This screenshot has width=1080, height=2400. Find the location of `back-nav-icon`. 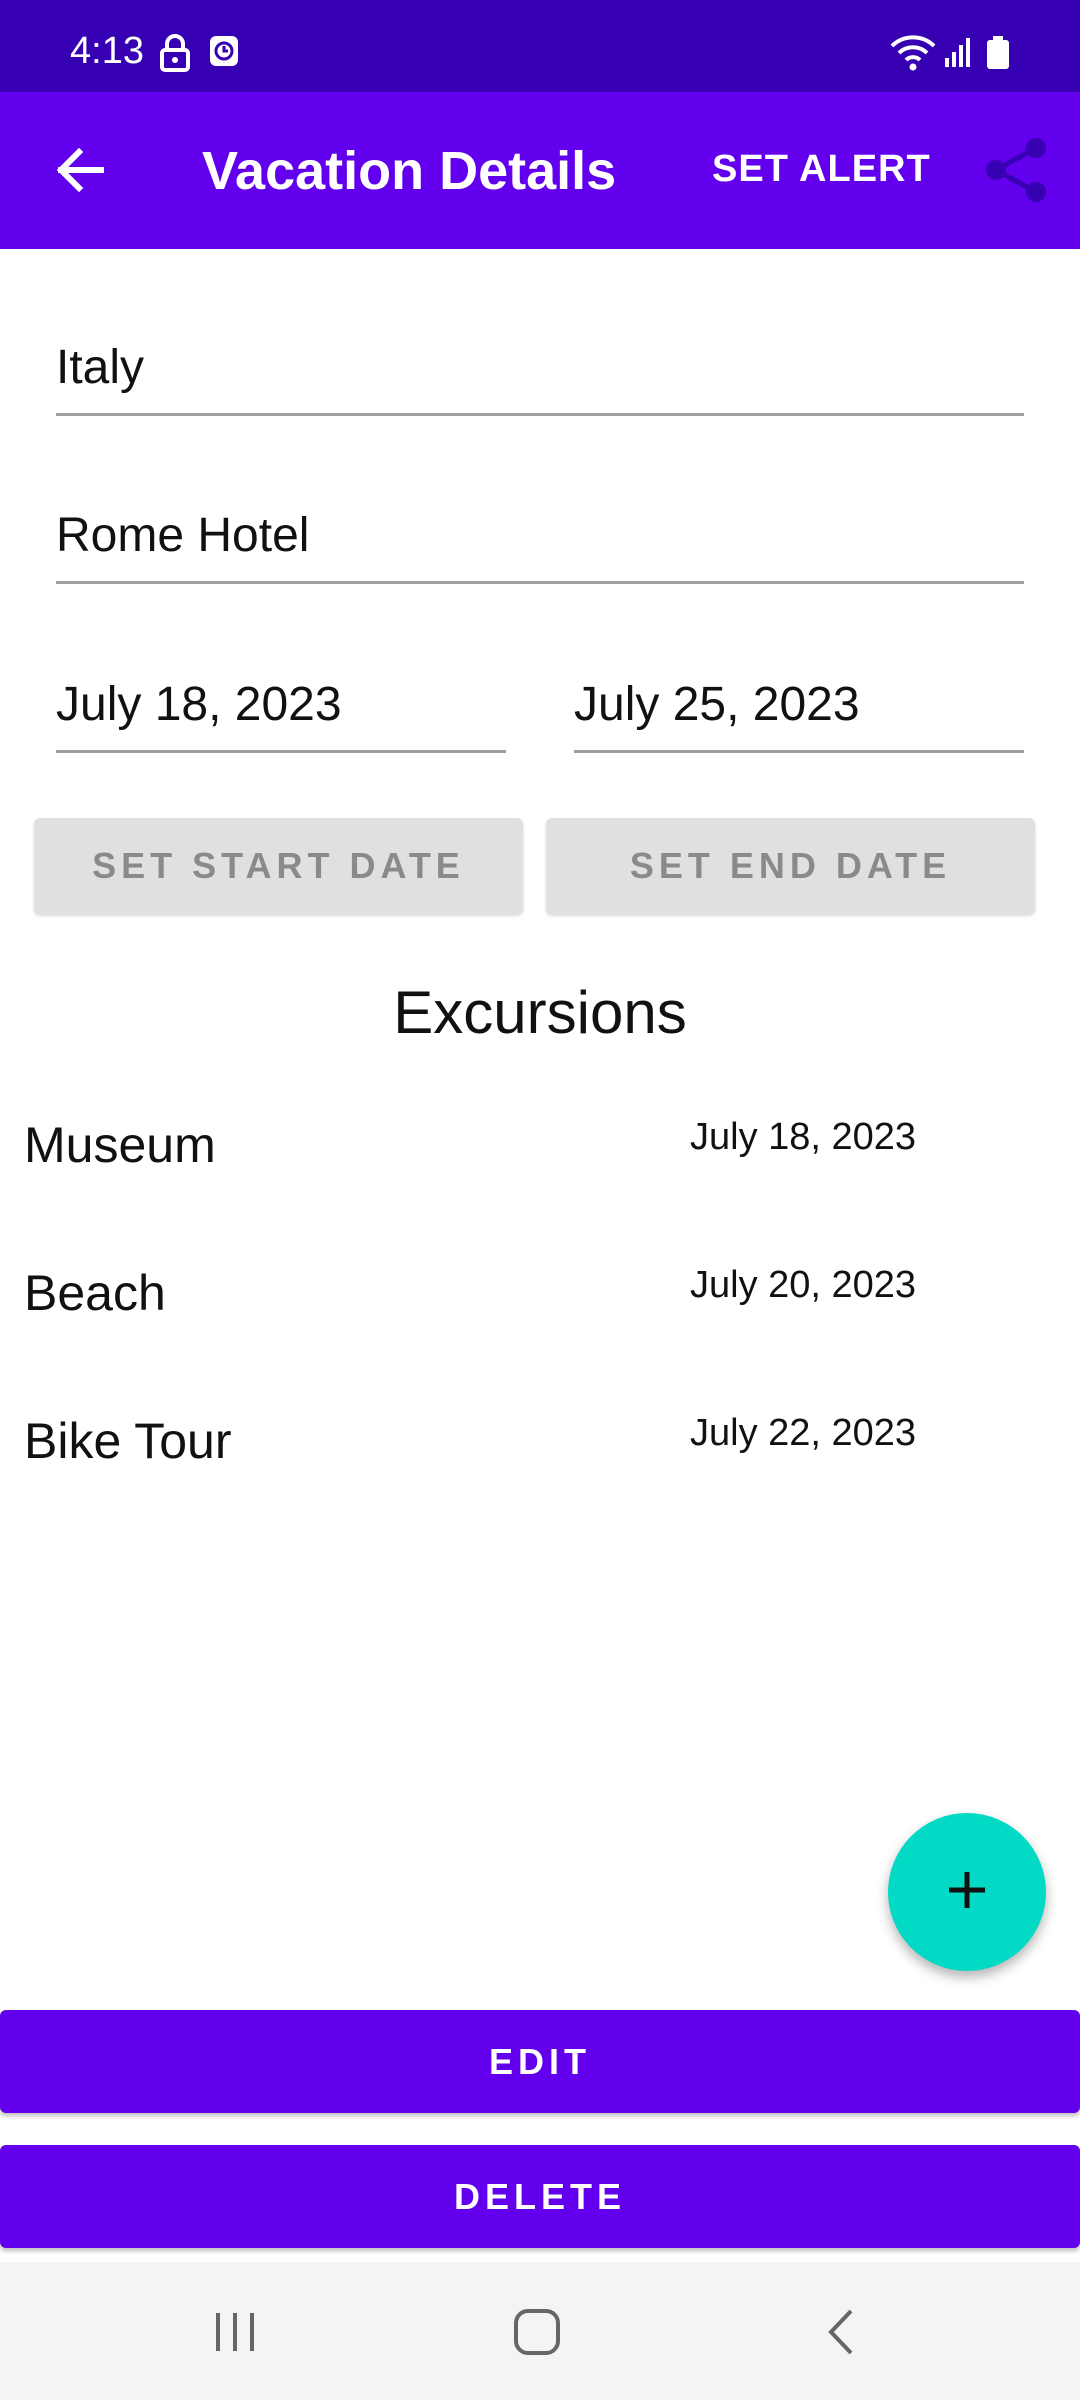

back-nav-icon is located at coordinates (841, 2332).